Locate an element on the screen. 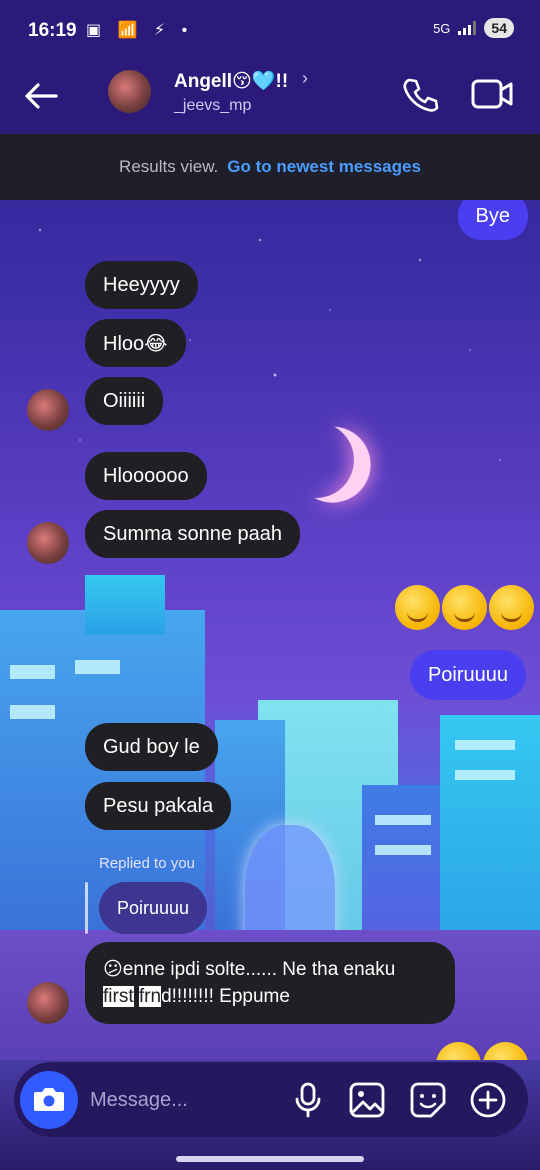 The image size is (540, 1170). status-right: 5G 54 is located at coordinates (473, 28).